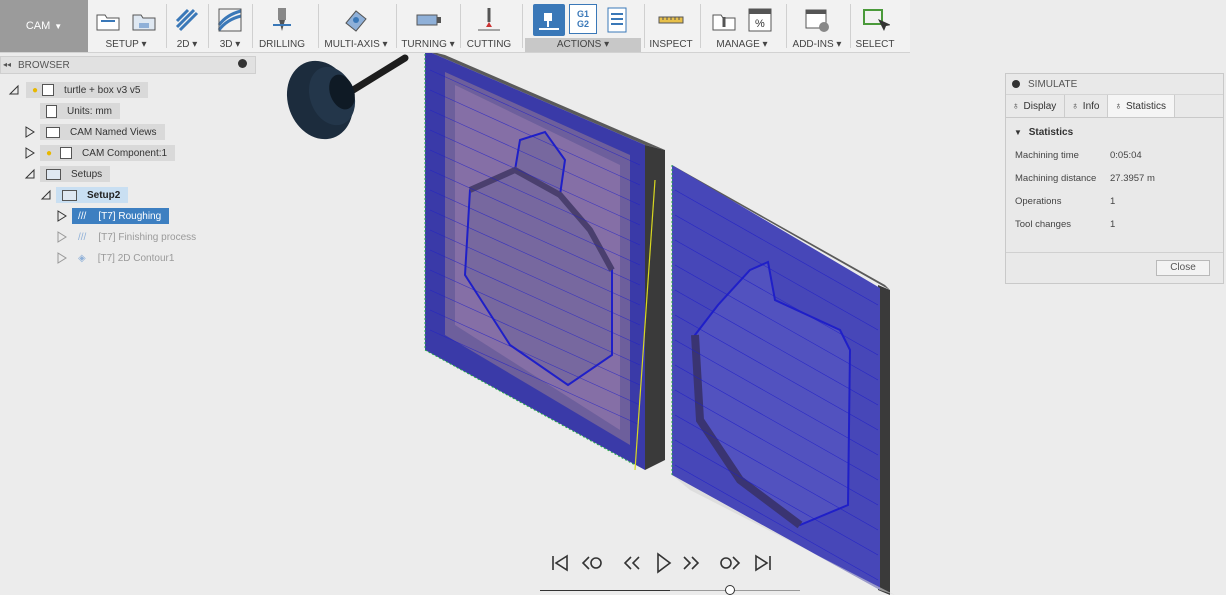 The height and width of the screenshot is (595, 1226). What do you see at coordinates (69, 195) in the screenshot?
I see `setup-icon` at bounding box center [69, 195].